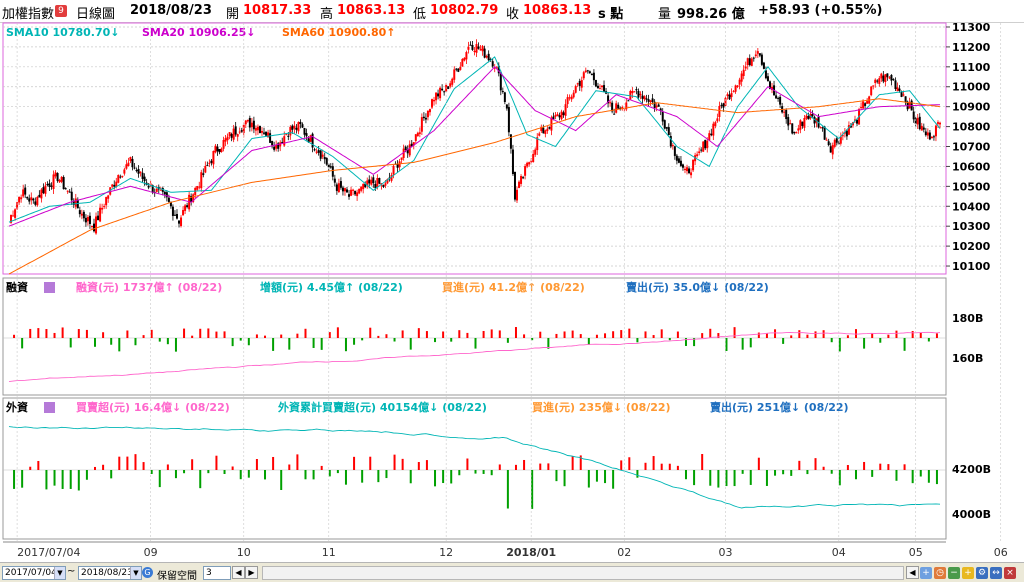  What do you see at coordinates (971, 147) in the screenshot?
I see `y-tick-label: 10700` at bounding box center [971, 147].